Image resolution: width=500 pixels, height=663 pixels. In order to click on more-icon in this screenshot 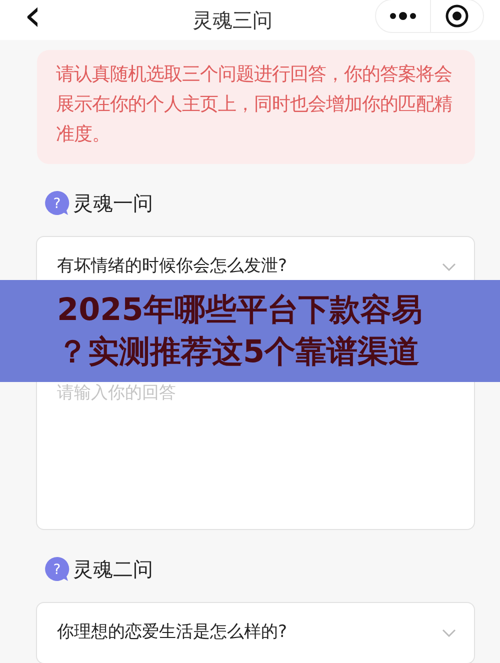, I will do `click(403, 16)`.